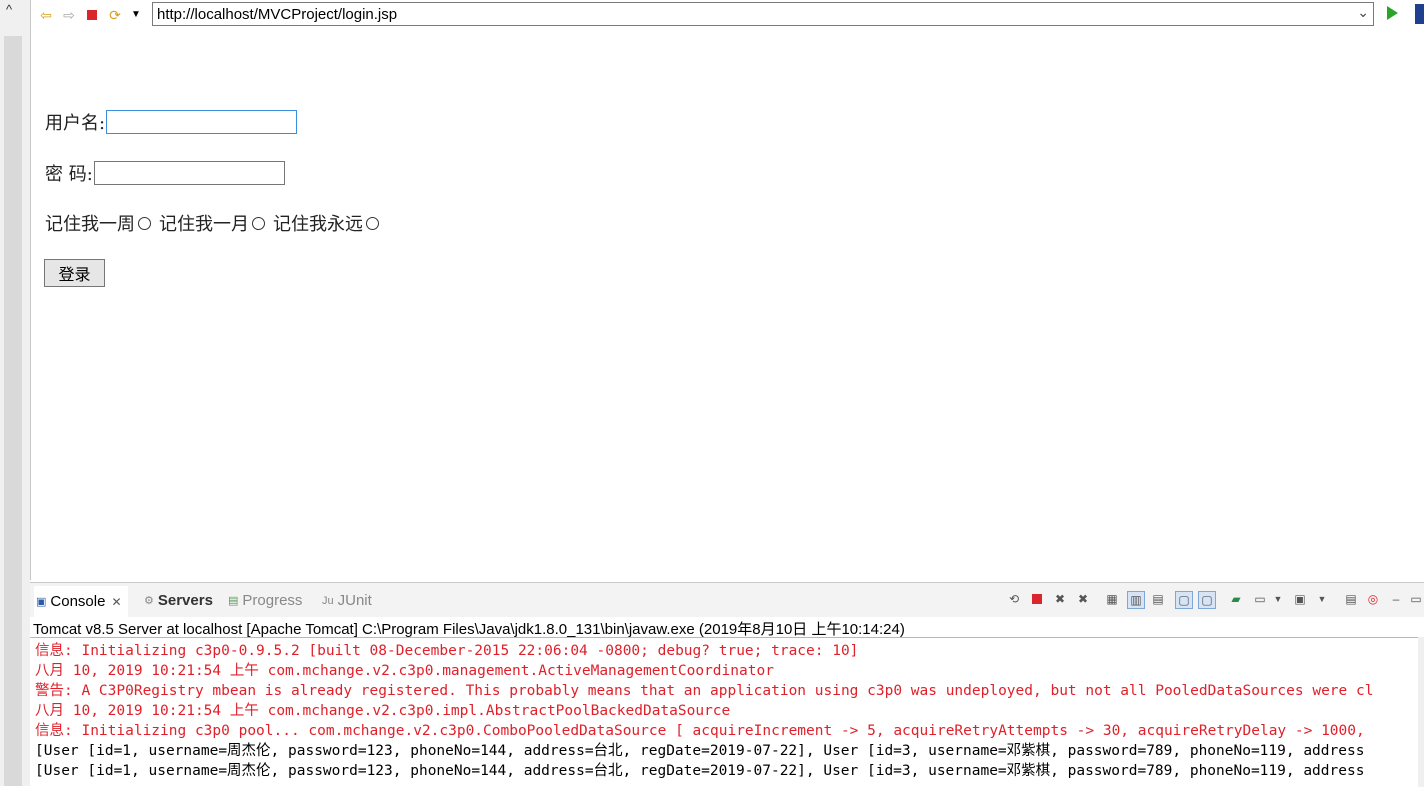 This screenshot has height=788, width=1424. Describe the element at coordinates (69, 15) in the screenshot. I see `forward-arrow-icon: ⇨` at that location.